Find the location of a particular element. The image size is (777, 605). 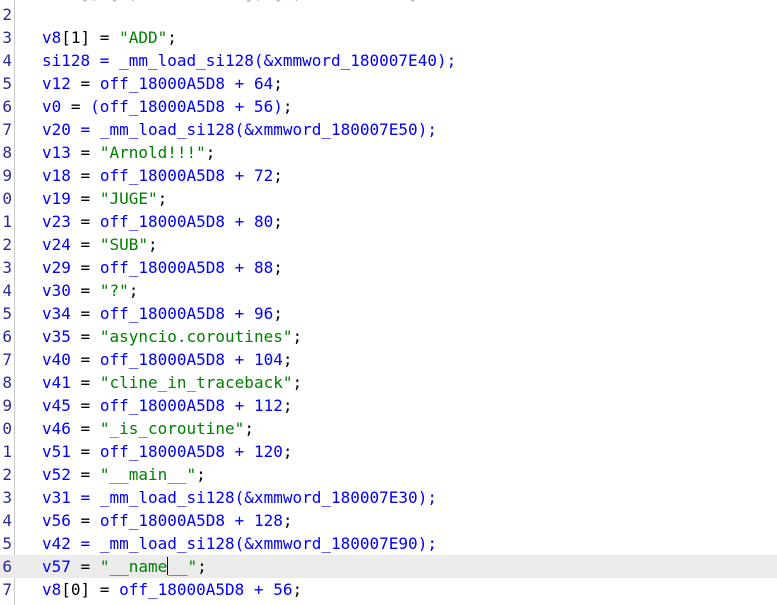

identifier: off_18000A5D8 + 88 is located at coordinates (186, 267).